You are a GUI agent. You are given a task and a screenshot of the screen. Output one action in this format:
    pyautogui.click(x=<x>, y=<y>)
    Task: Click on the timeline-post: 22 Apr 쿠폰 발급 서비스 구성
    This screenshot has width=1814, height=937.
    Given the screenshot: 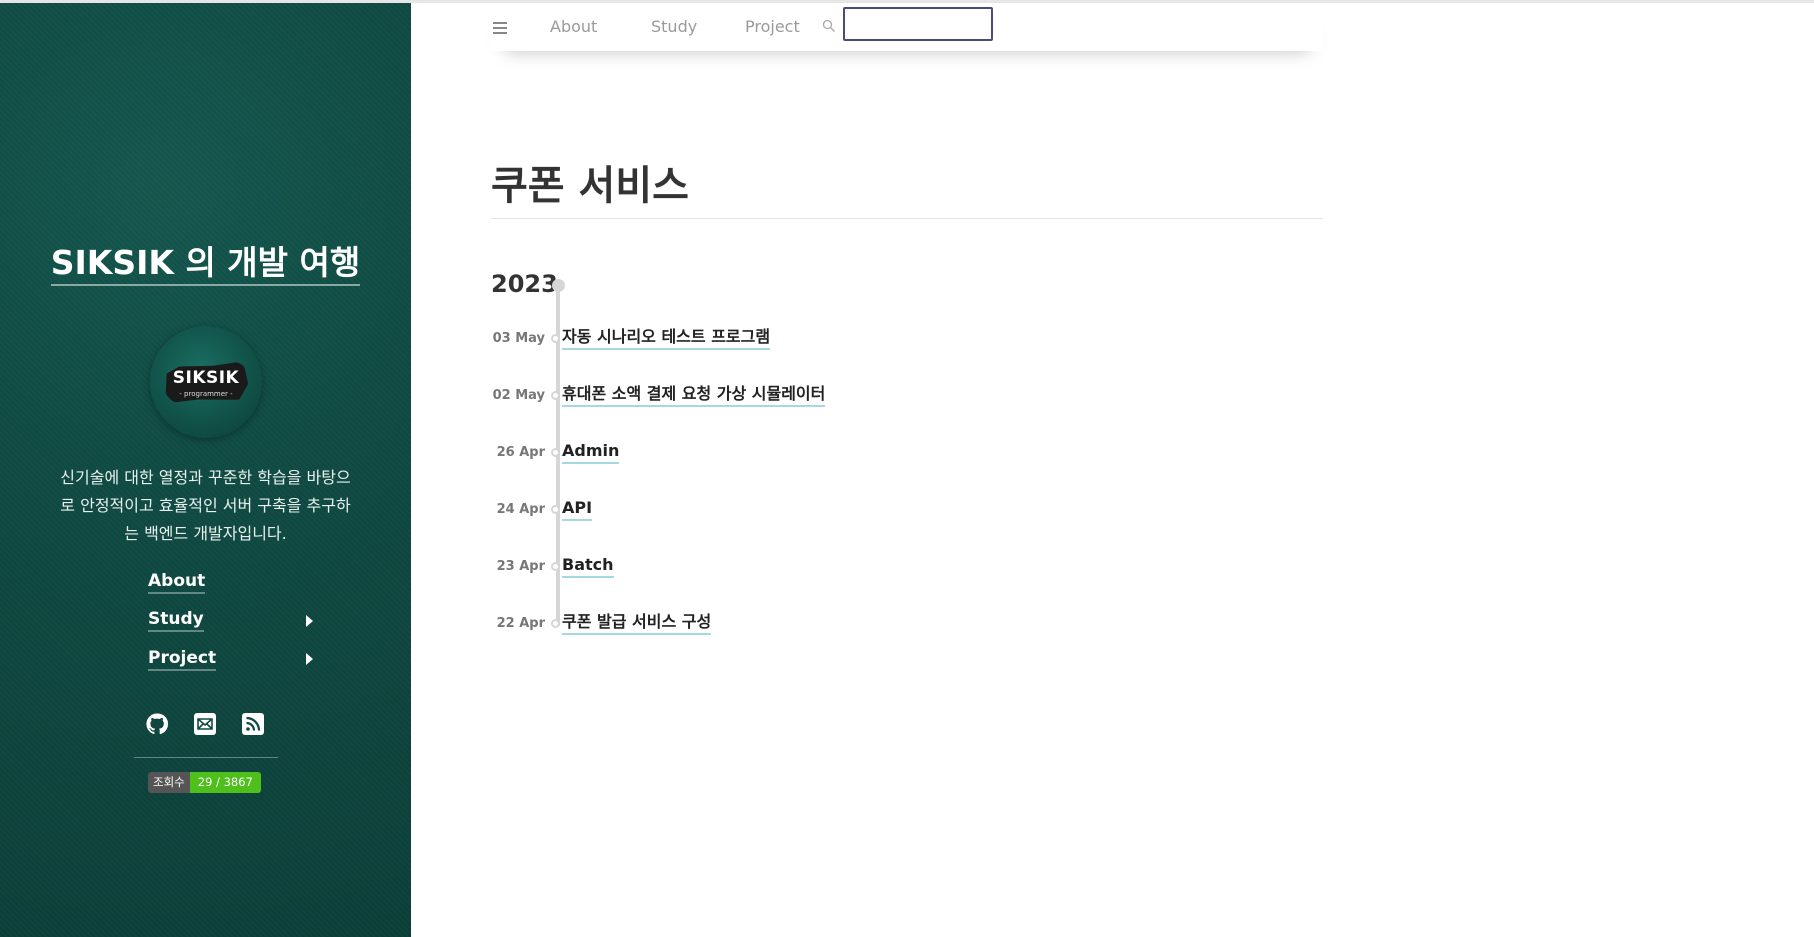 What is the action you would take?
    pyautogui.click(x=601, y=623)
    